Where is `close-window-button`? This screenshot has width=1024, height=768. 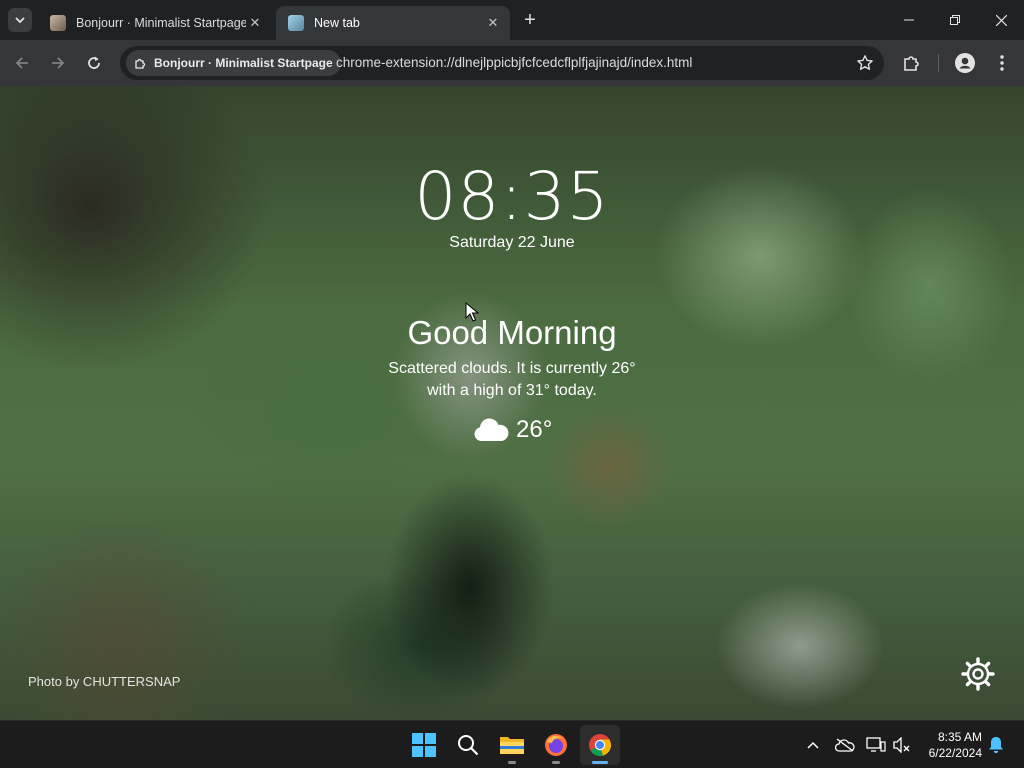
close-window-button is located at coordinates (1001, 20).